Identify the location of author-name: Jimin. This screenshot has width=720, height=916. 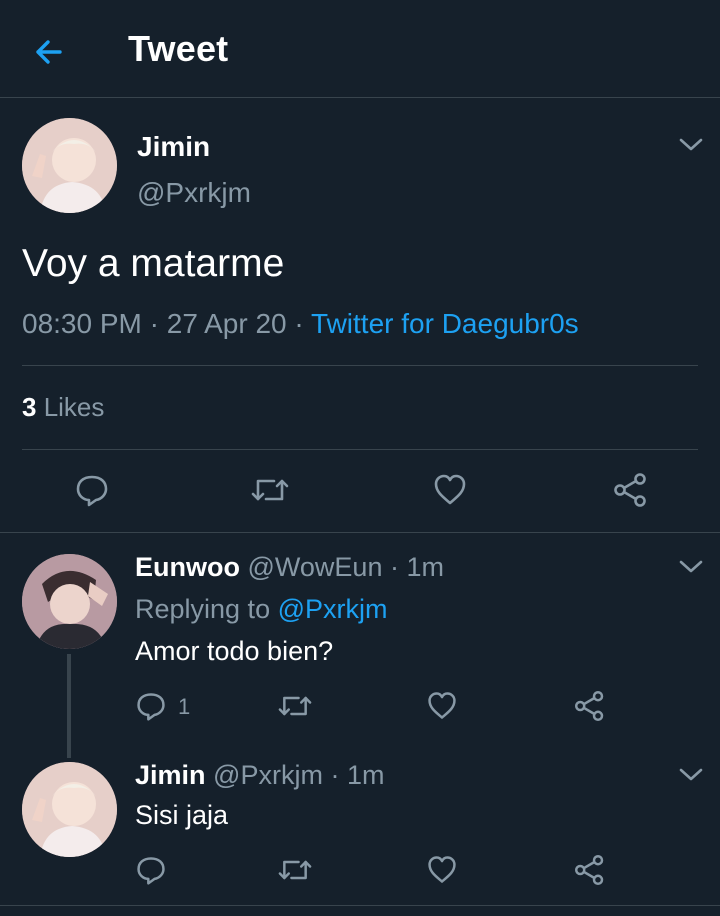
(173, 147).